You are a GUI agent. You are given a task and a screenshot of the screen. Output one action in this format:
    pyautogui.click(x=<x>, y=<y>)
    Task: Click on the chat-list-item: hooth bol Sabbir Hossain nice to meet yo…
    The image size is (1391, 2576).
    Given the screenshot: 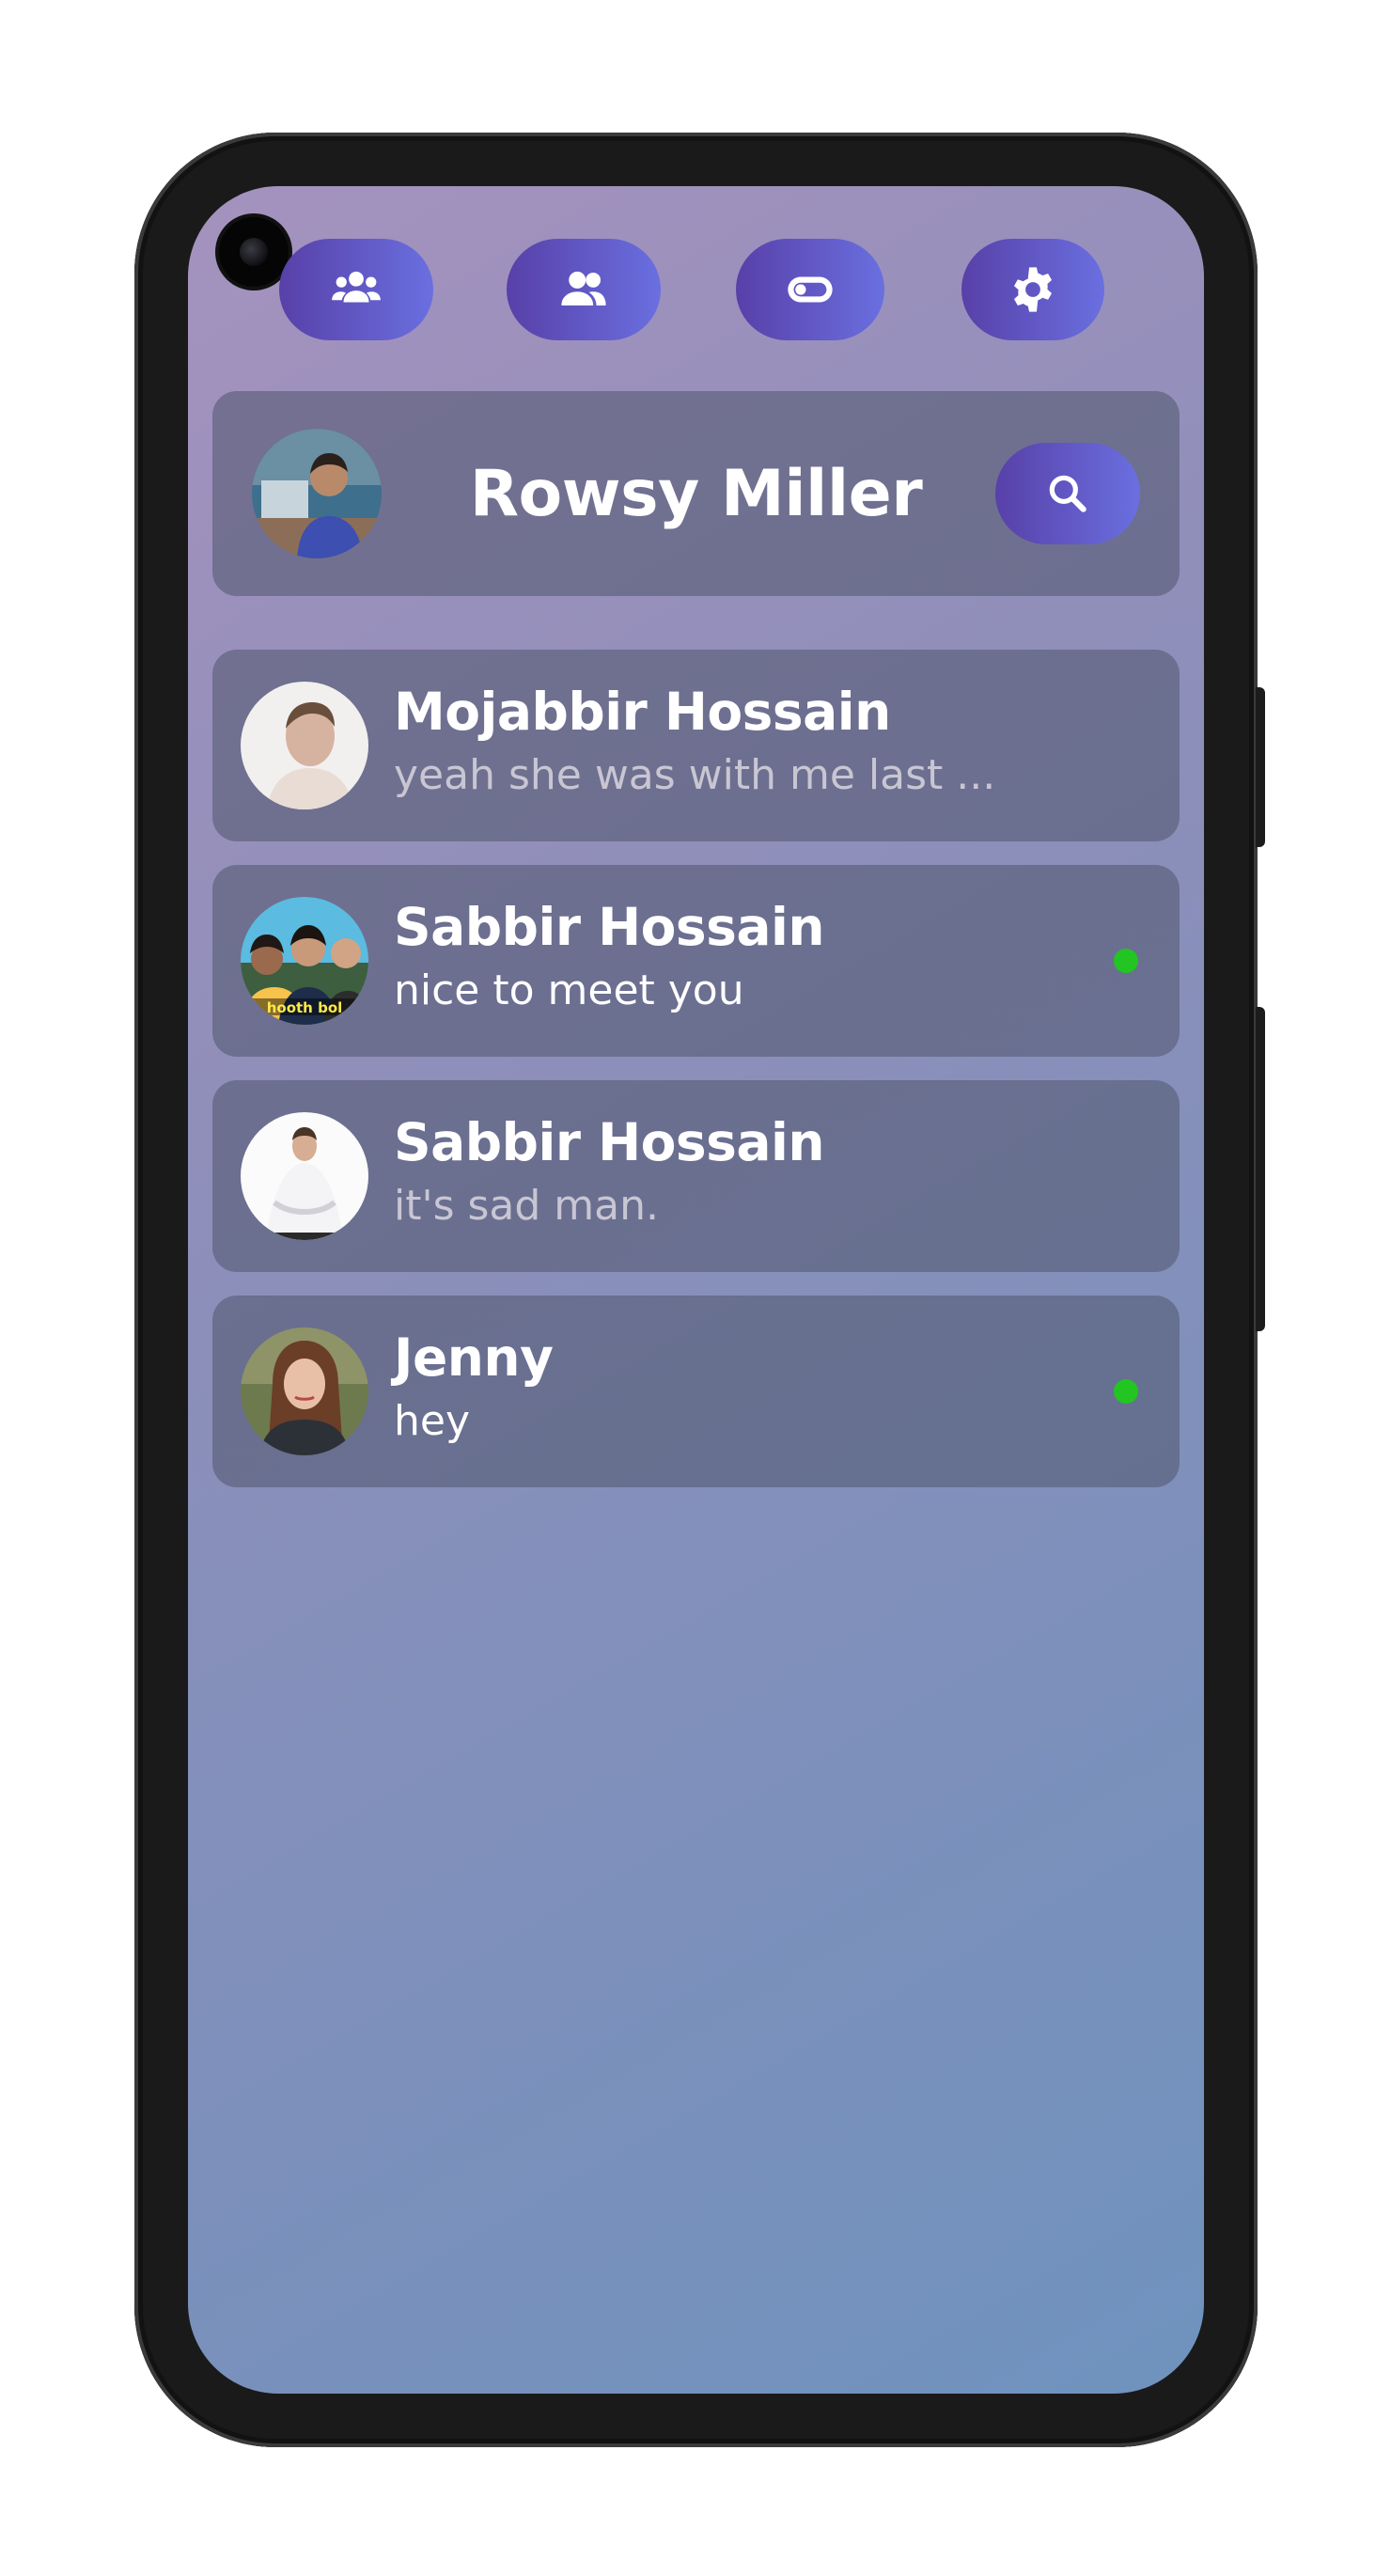 What is the action you would take?
    pyautogui.click(x=696, y=961)
    